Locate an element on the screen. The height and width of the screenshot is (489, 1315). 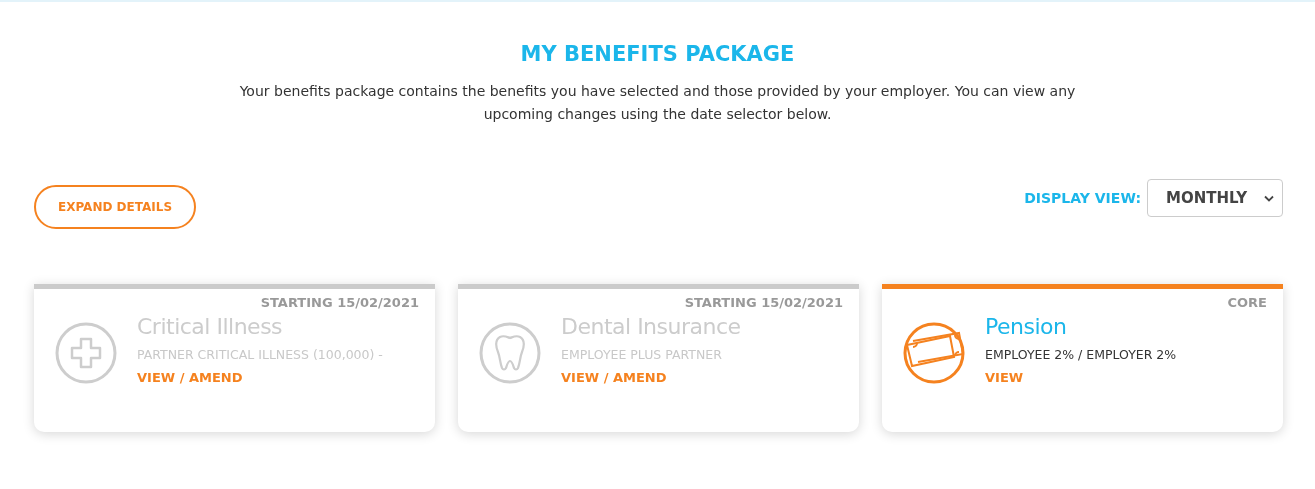
display-view-label: DISPLAY VIEW: is located at coordinates (1082, 198).